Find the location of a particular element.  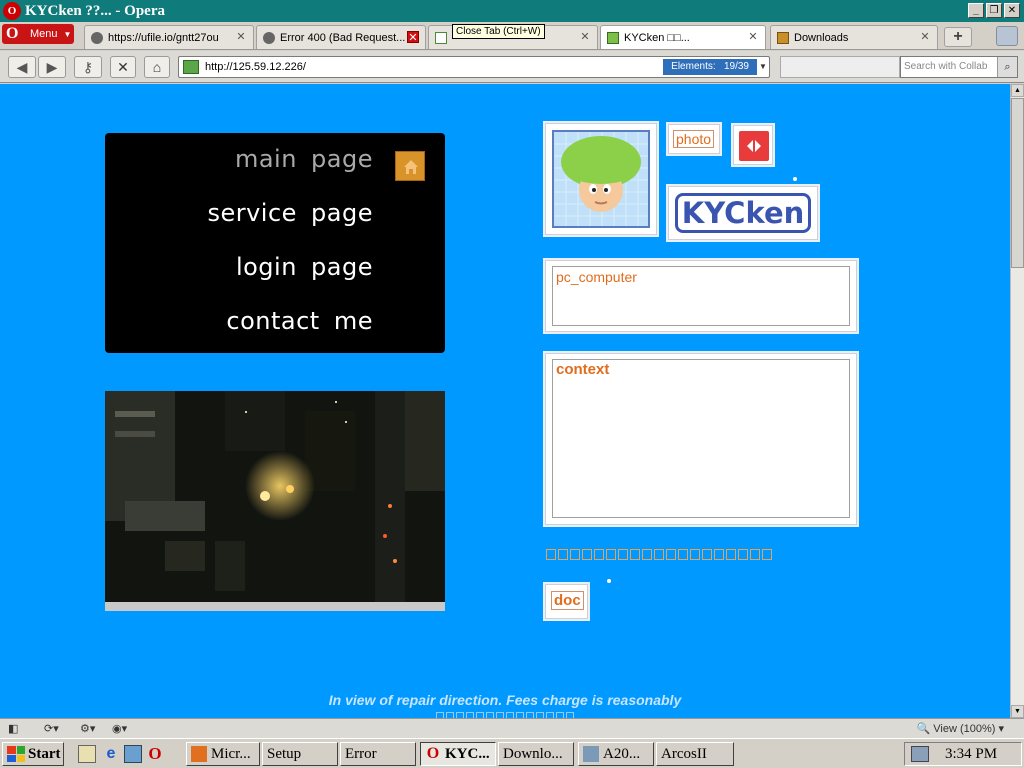

forward-arrow-icon: ▶ is located at coordinates (52, 67).